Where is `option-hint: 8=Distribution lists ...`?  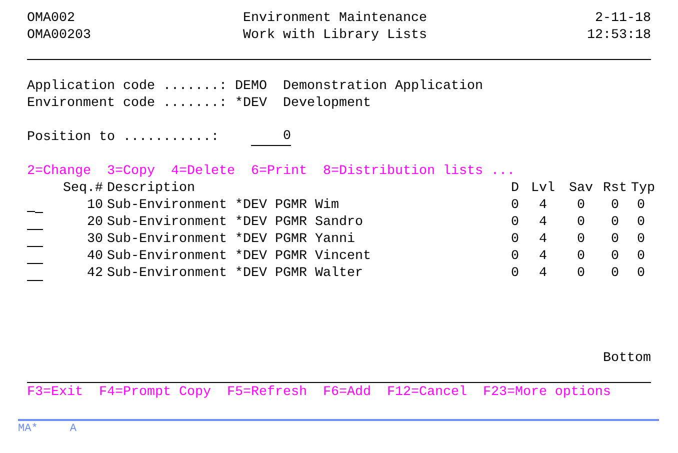 option-hint: 8=Distribution lists ... is located at coordinates (419, 171).